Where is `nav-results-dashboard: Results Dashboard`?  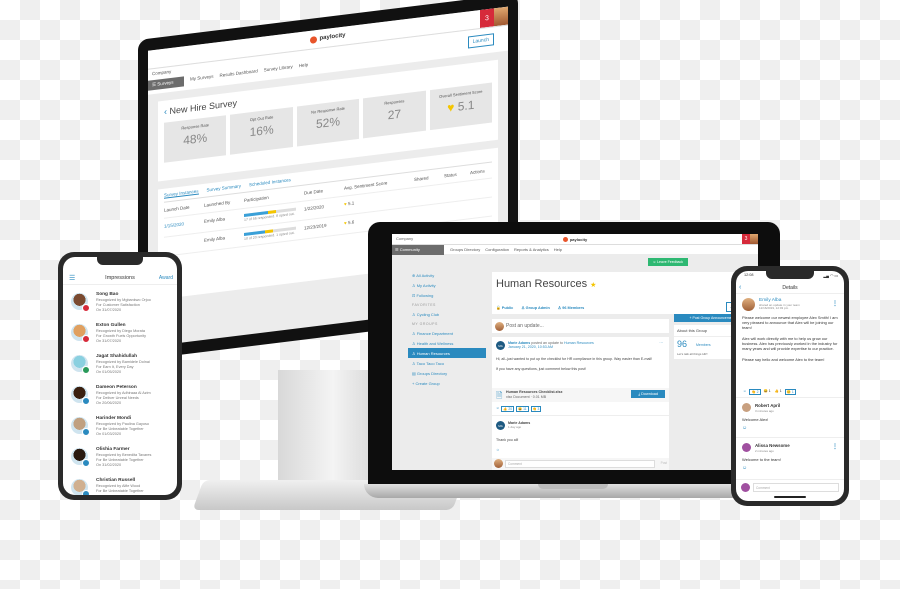 nav-results-dashboard: Results Dashboard is located at coordinates (239, 73).